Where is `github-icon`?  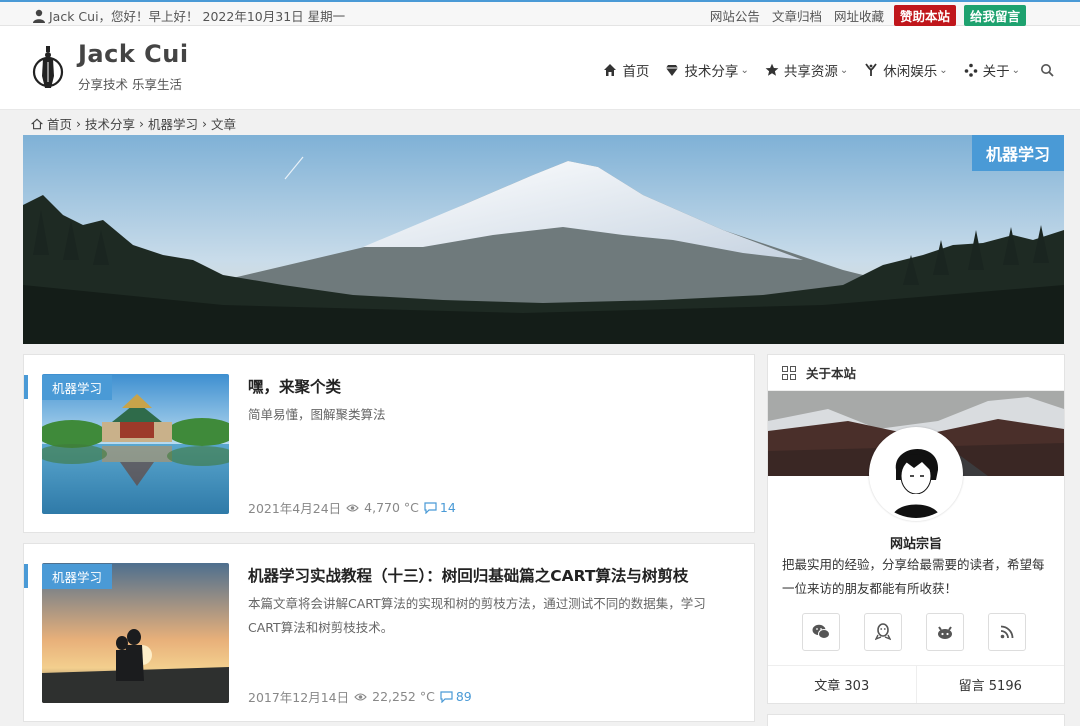 github-icon is located at coordinates (945, 632).